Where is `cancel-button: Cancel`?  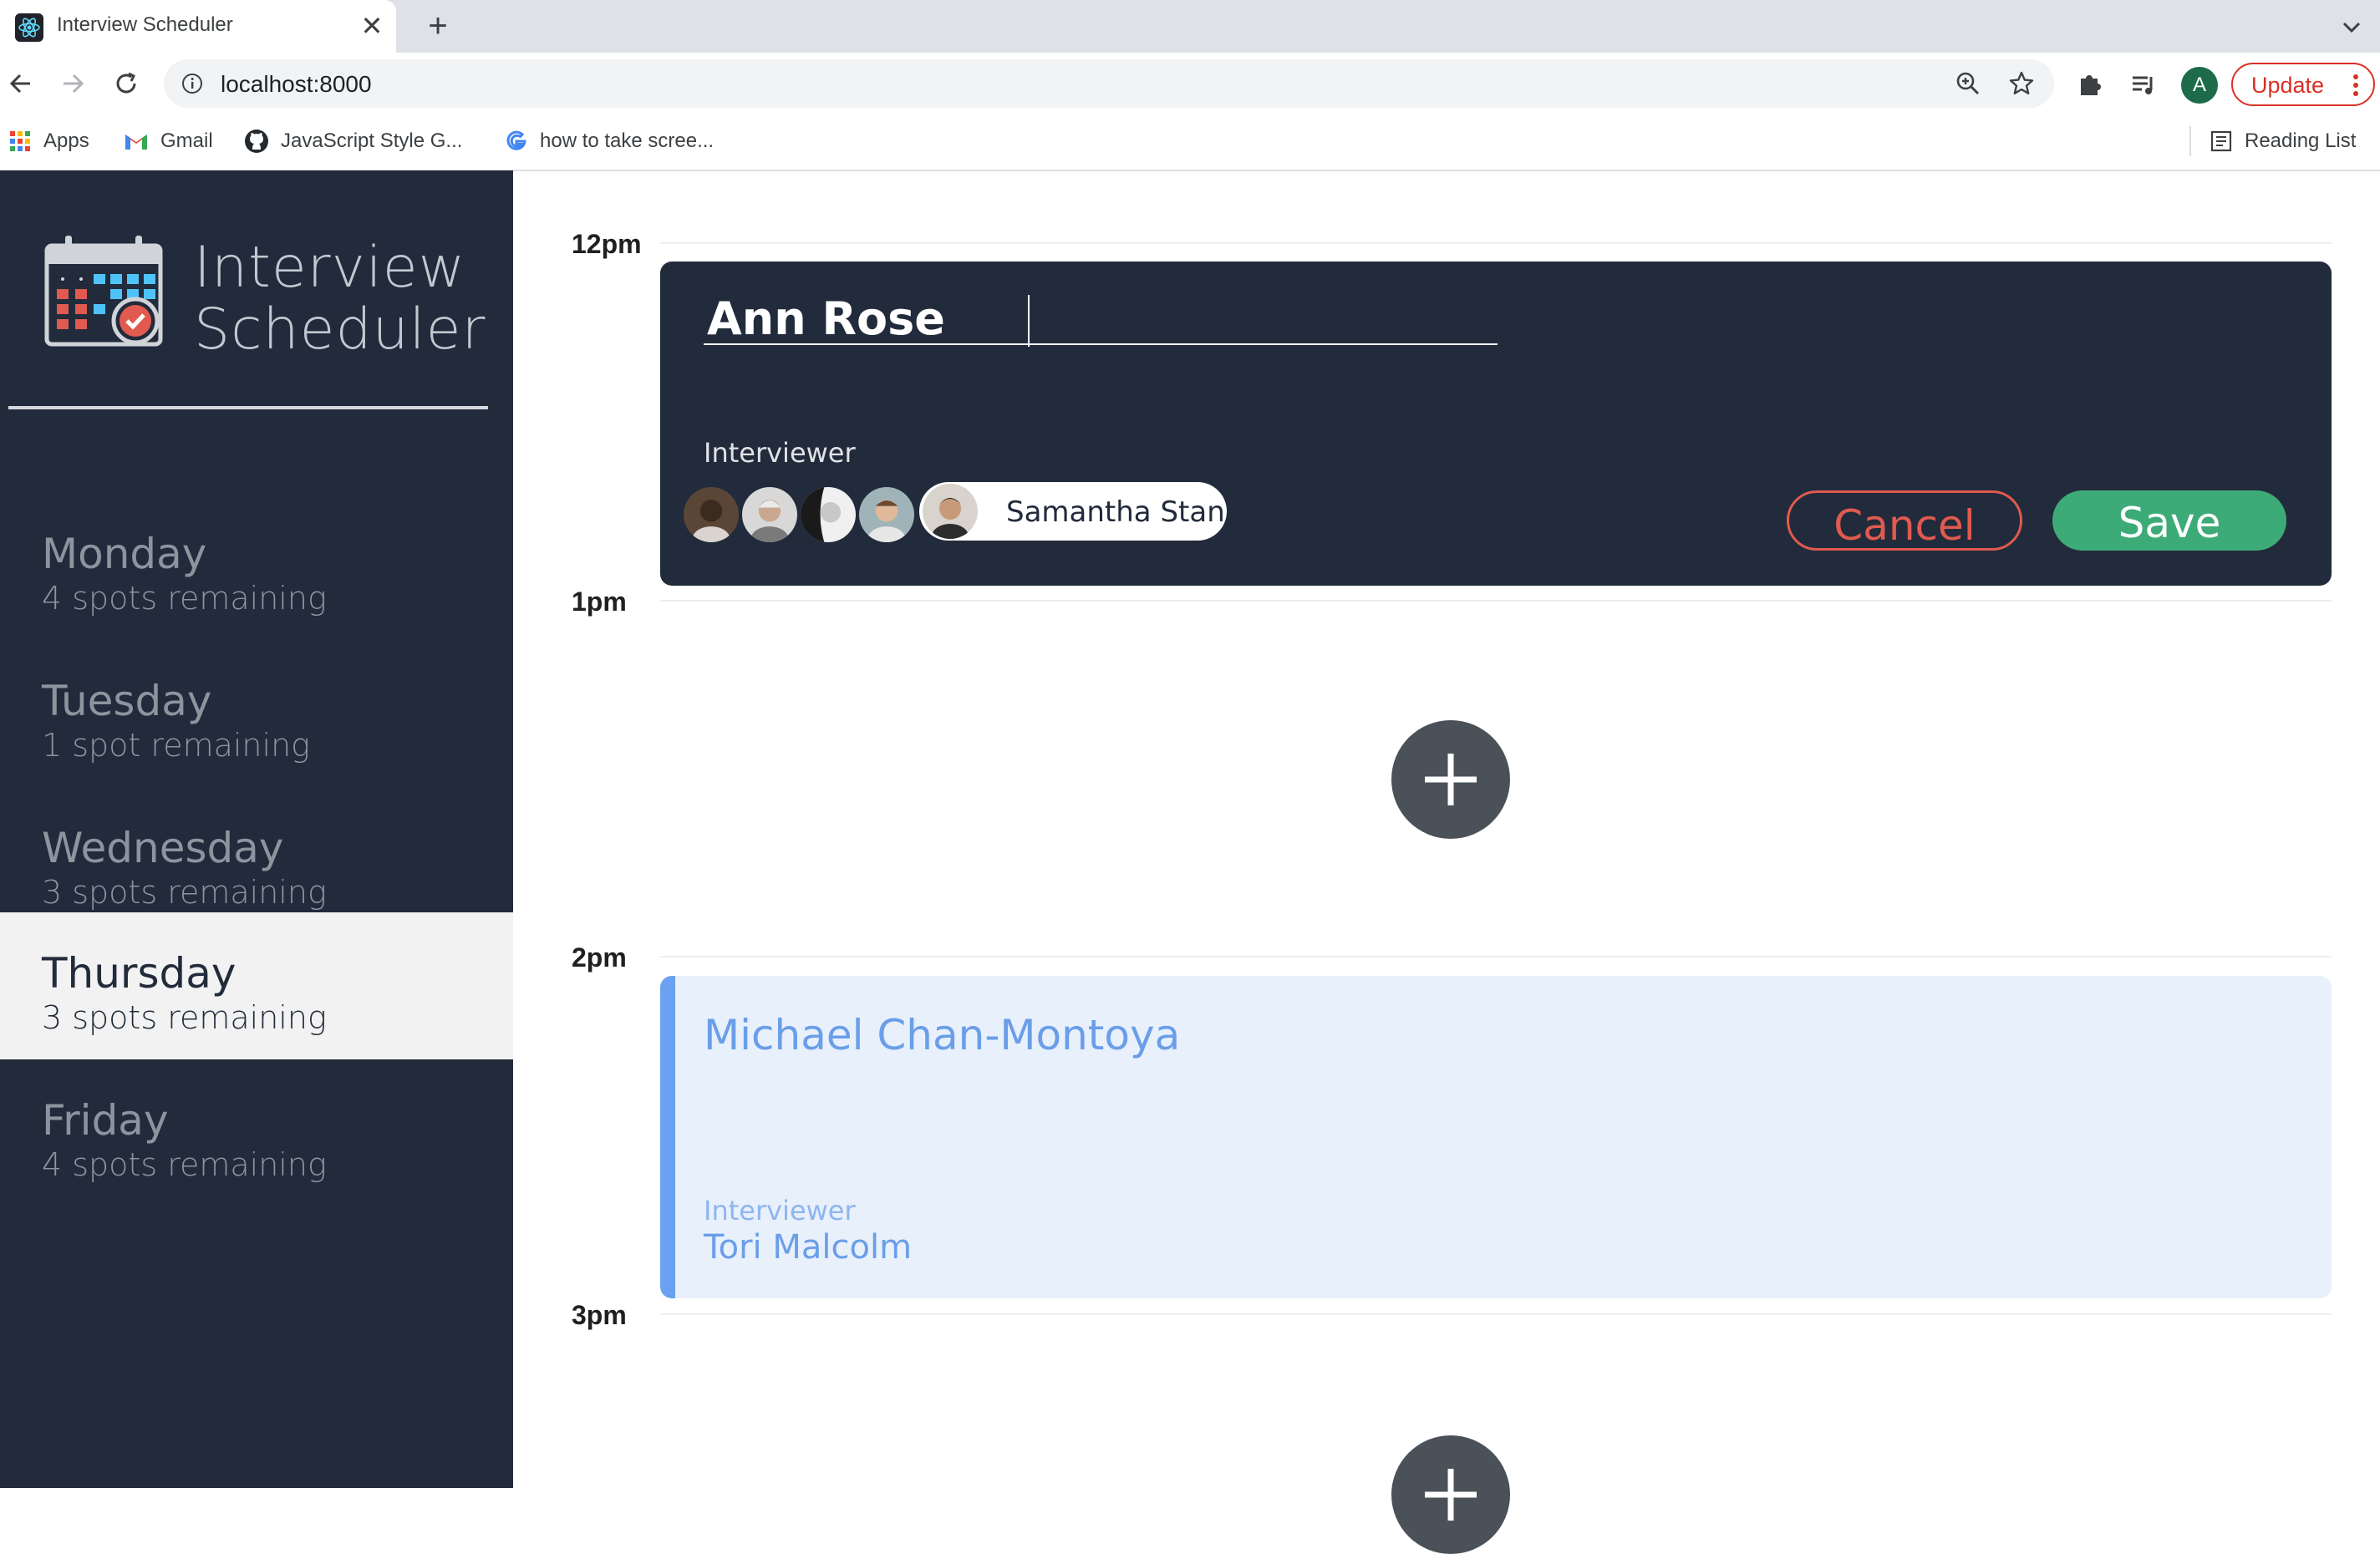
cancel-button: Cancel is located at coordinates (1905, 520).